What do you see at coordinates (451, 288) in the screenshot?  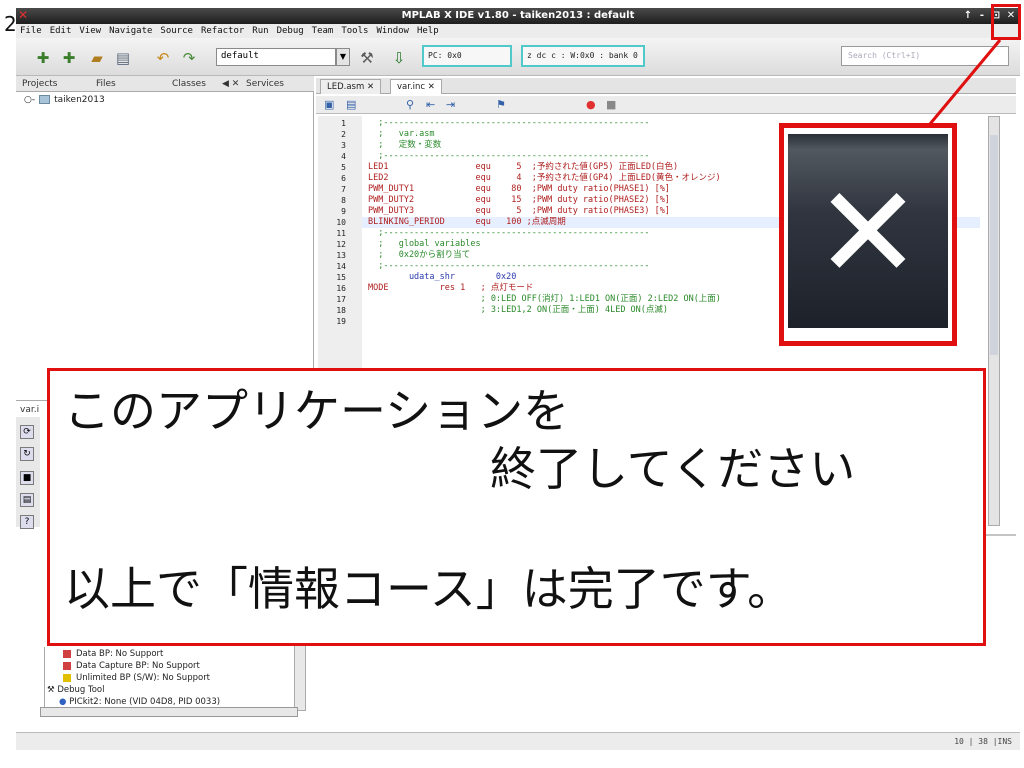 I see `code-line: MODE res 1 ; 点灯モード` at bounding box center [451, 288].